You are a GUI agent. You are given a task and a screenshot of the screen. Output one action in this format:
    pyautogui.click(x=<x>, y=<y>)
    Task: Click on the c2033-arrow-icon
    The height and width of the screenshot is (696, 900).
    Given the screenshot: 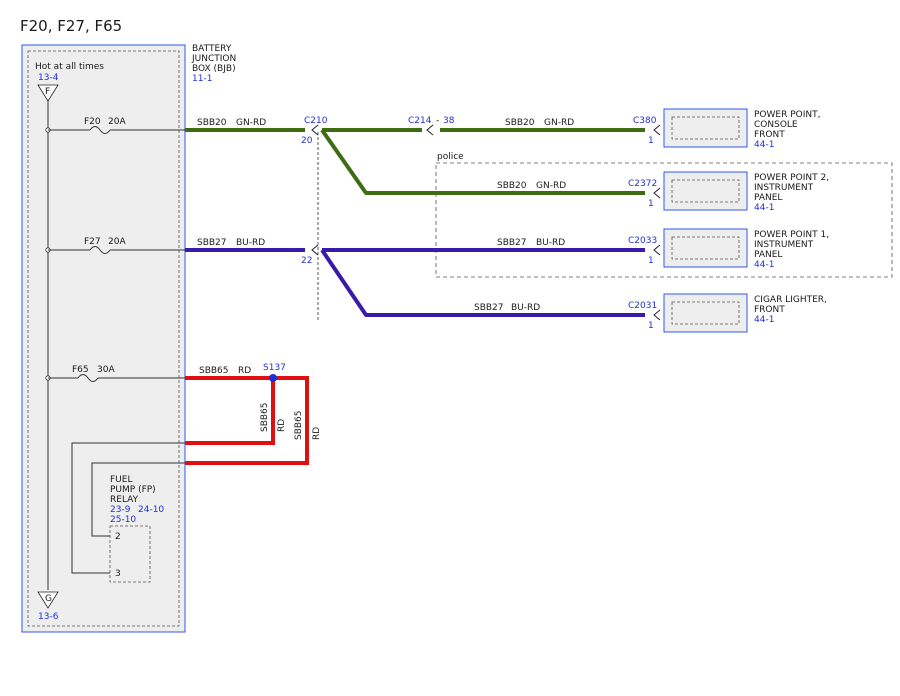 What is the action you would take?
    pyautogui.click(x=657, y=250)
    